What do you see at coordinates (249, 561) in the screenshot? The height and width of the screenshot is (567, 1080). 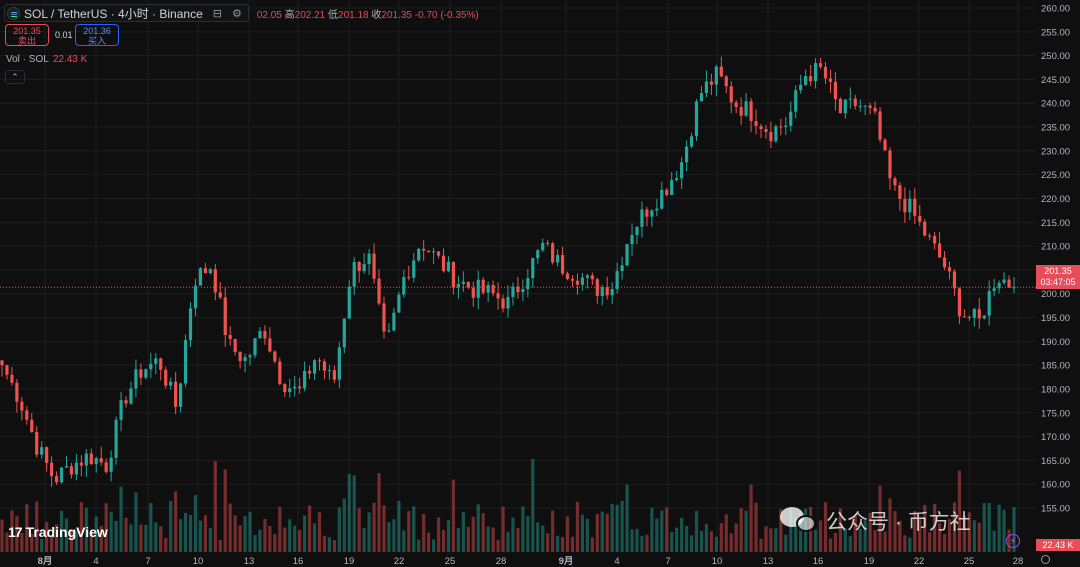 I see `time-tick-label: 13` at bounding box center [249, 561].